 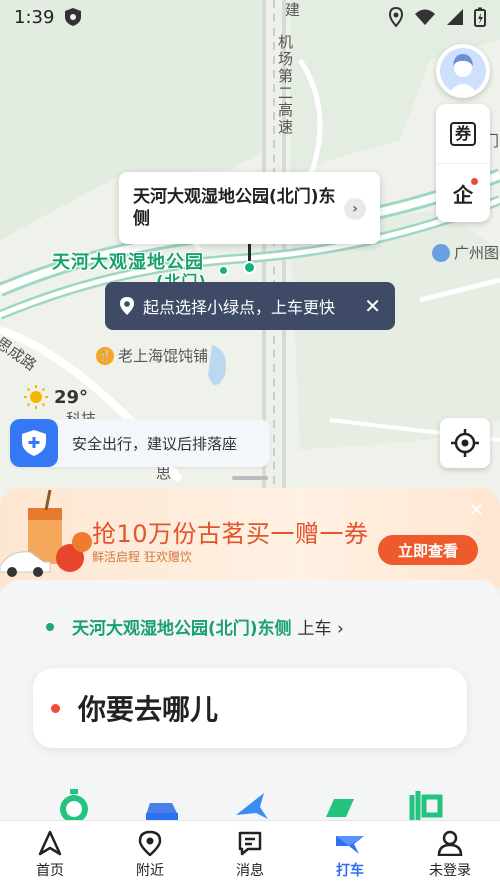 I want to click on pickup-tip-text: 起点选择小绿点，上车更快, so click(x=239, y=307).